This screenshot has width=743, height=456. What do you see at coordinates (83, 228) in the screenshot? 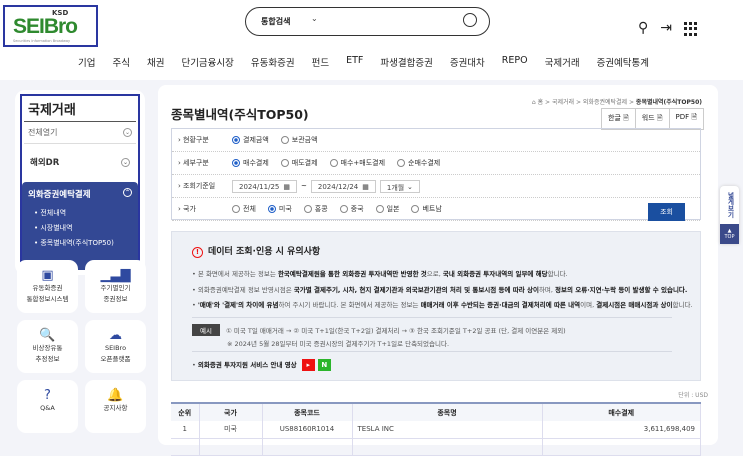
I see `sidebar-subitem-market: • 시장별내역` at bounding box center [83, 228].